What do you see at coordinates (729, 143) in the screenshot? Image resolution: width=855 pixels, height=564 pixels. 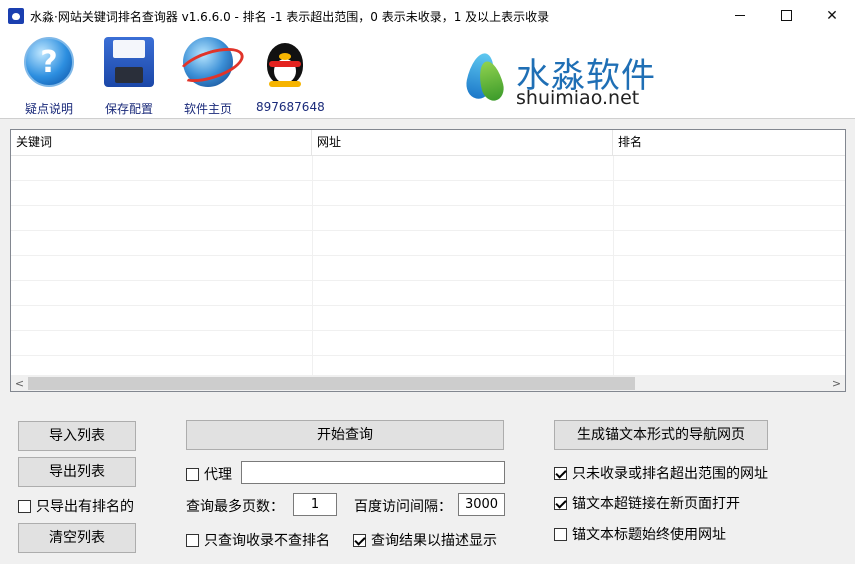 I see `column-header-rank: 排名` at bounding box center [729, 143].